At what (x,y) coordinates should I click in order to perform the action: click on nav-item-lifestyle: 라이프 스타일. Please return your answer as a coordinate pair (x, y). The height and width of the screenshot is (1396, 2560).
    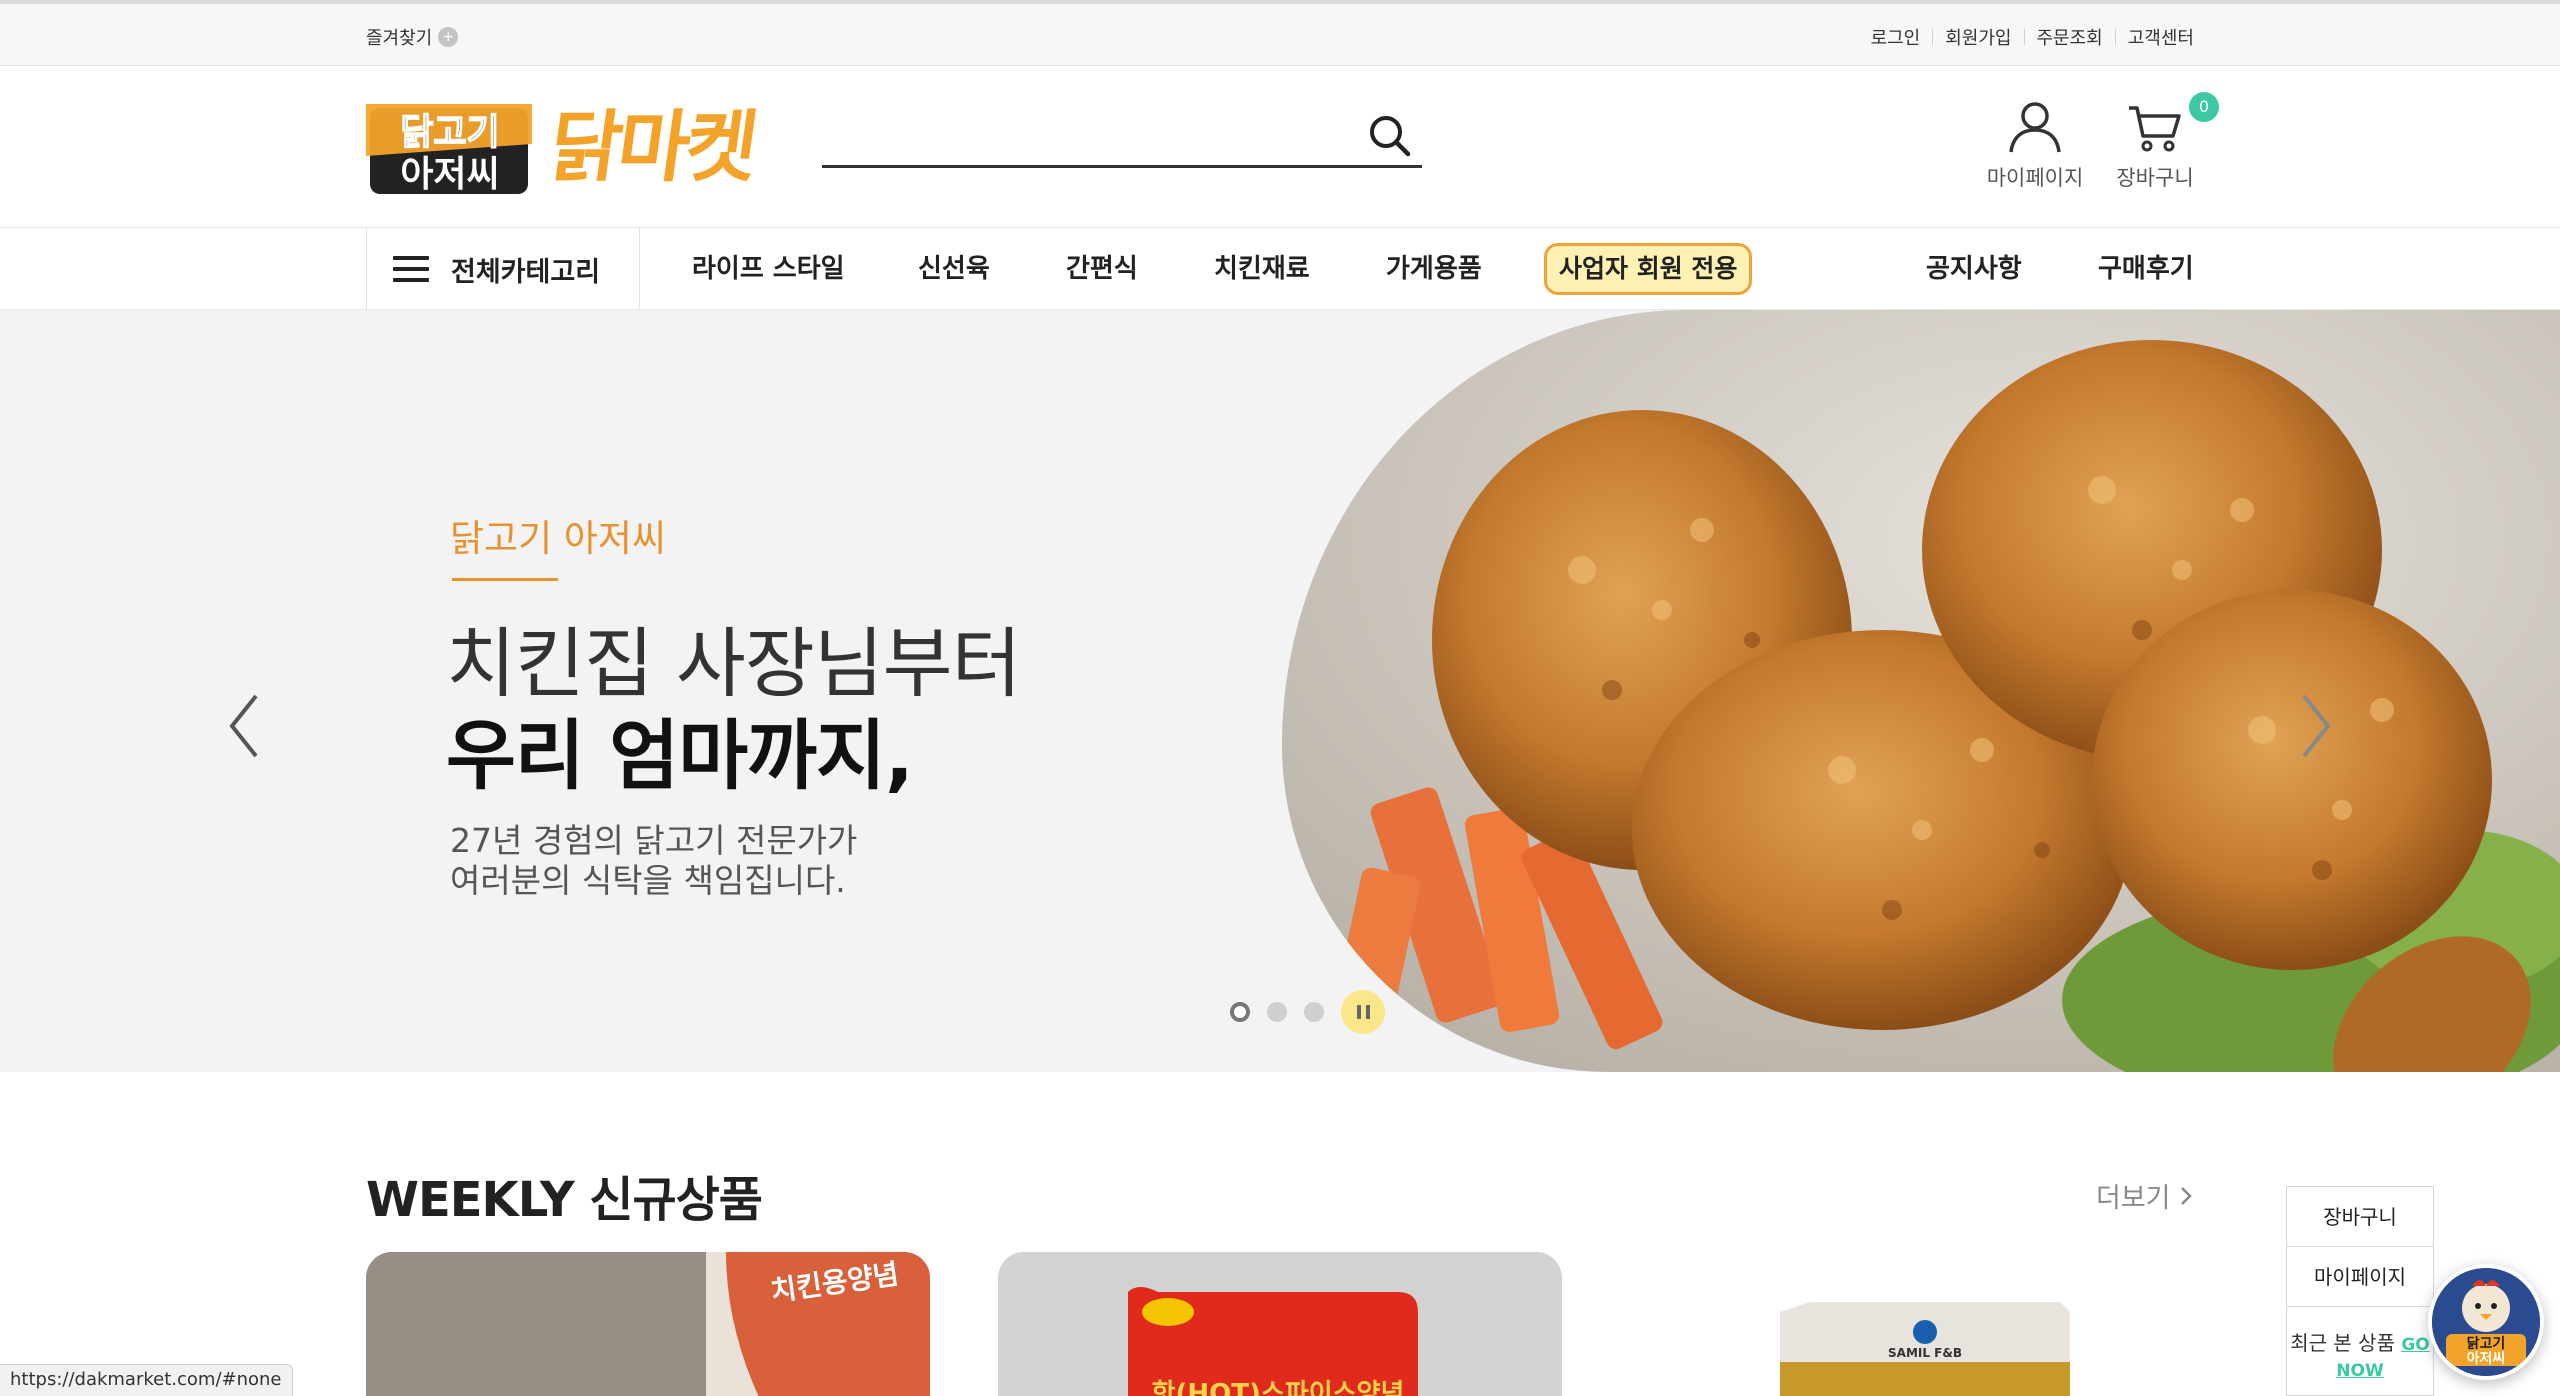
    Looking at the image, I should click on (768, 269).